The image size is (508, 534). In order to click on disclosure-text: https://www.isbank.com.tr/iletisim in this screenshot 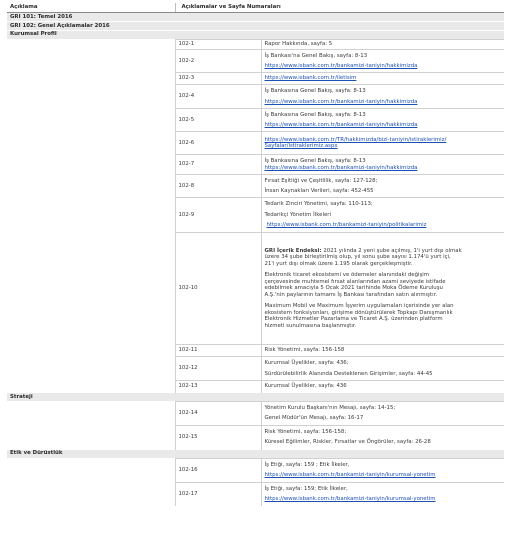, I will do `click(383, 78)`.